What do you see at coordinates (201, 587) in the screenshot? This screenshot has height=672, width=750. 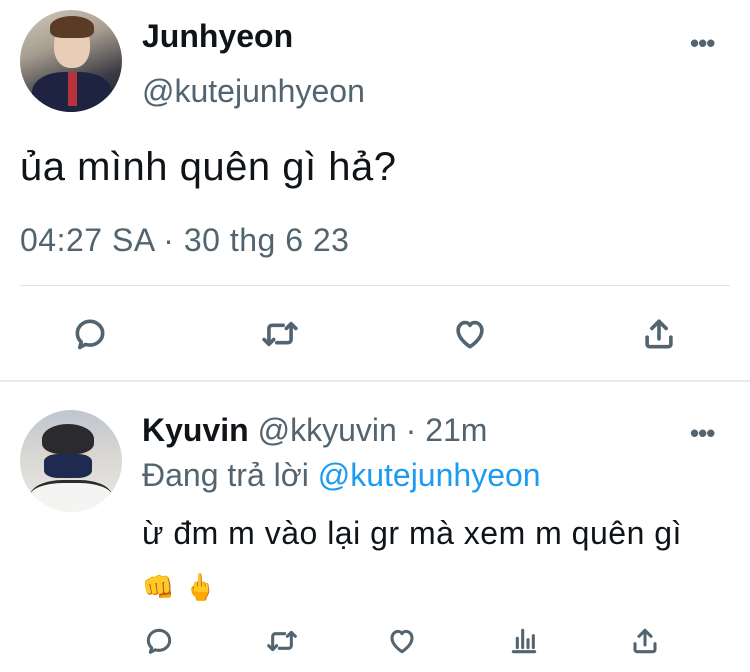 I see `middle-finger-emoji: 🖕` at bounding box center [201, 587].